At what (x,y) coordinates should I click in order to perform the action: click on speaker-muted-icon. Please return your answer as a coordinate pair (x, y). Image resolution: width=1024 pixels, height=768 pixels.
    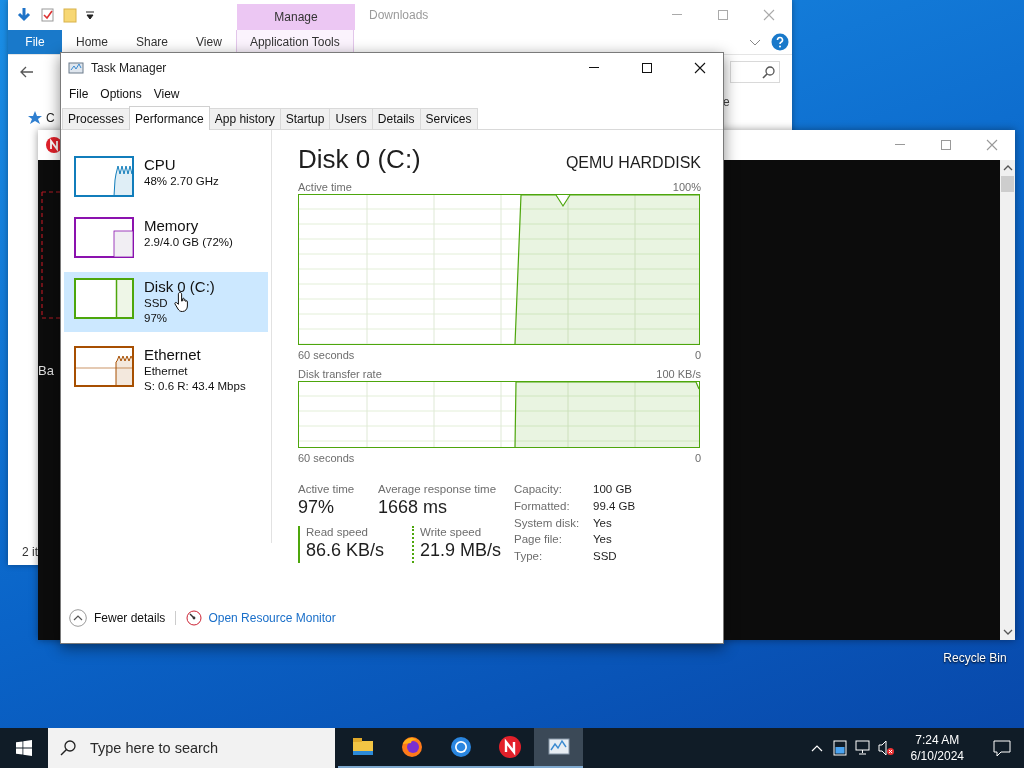
    Looking at the image, I should click on (886, 748).